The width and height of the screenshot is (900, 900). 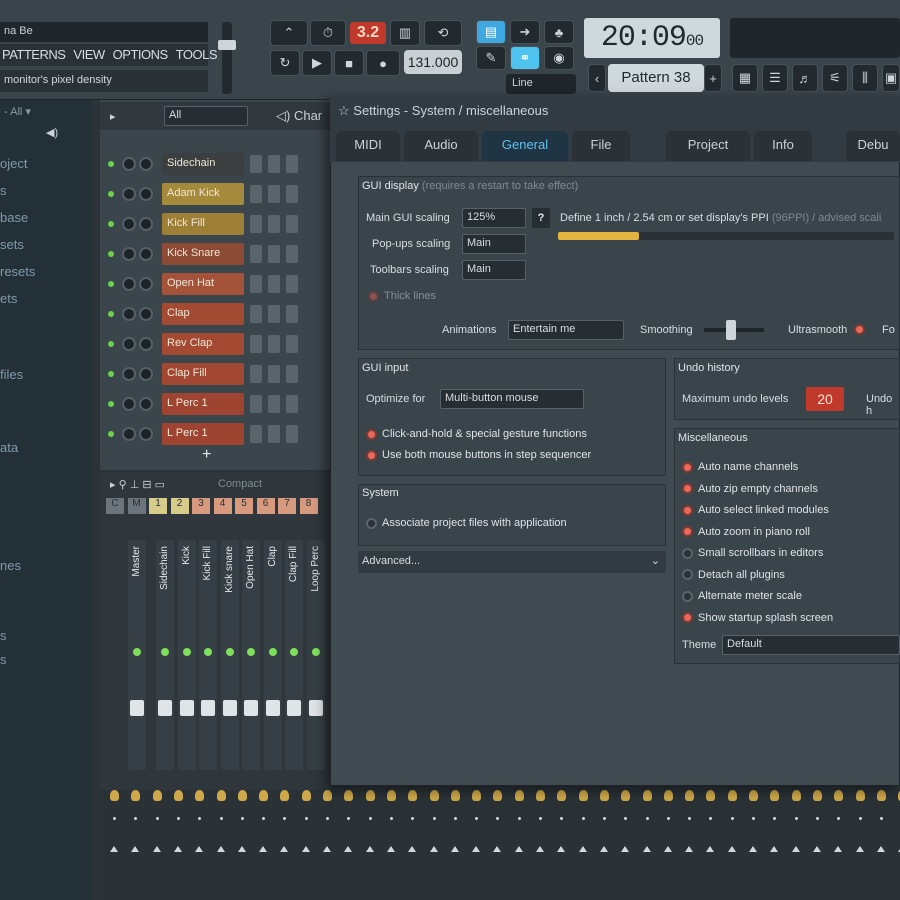 I want to click on thick-lines-option: Thick lines, so click(x=402, y=296).